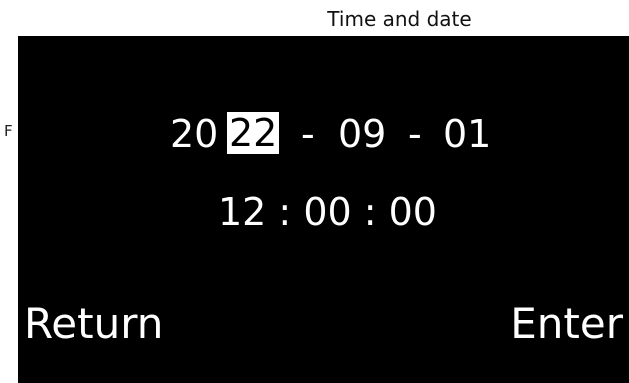 The height and width of the screenshot is (383, 629). I want to click on day-field: 01, so click(467, 134).